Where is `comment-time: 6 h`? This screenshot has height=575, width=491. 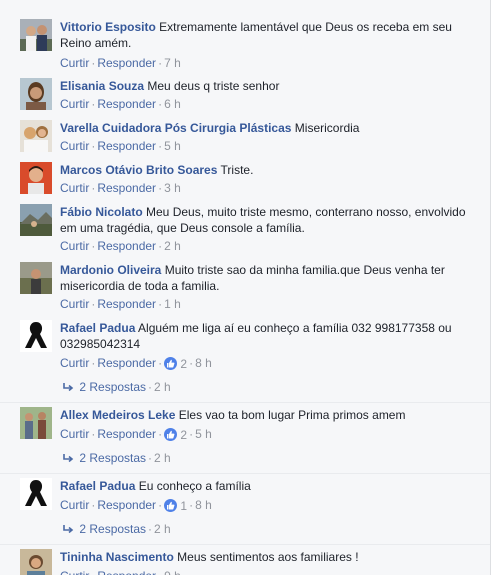 comment-time: 6 h is located at coordinates (172, 104).